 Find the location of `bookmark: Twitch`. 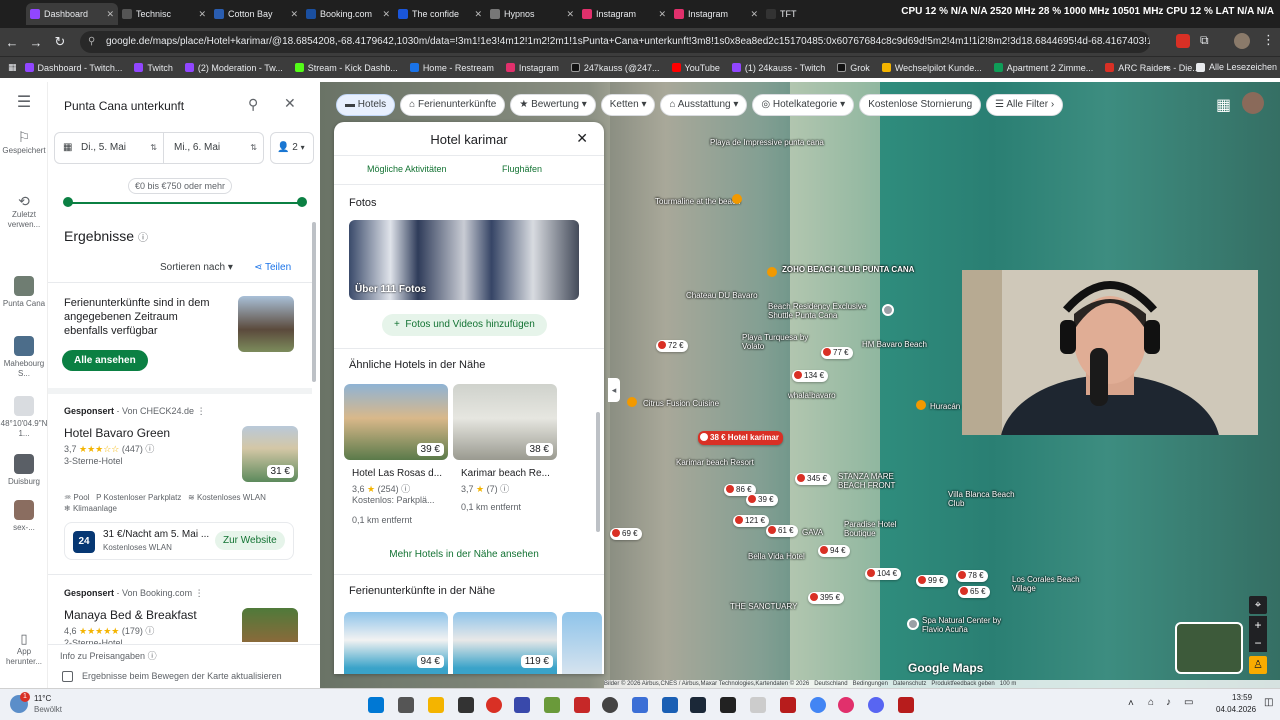

bookmark: Twitch is located at coordinates (153, 68).